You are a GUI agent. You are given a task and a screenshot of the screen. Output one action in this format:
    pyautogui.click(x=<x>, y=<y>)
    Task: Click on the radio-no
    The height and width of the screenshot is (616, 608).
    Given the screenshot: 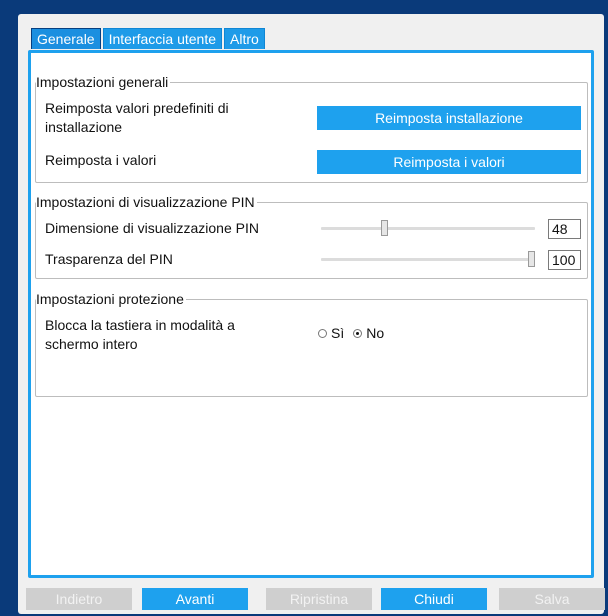 What is the action you would take?
    pyautogui.click(x=358, y=333)
    